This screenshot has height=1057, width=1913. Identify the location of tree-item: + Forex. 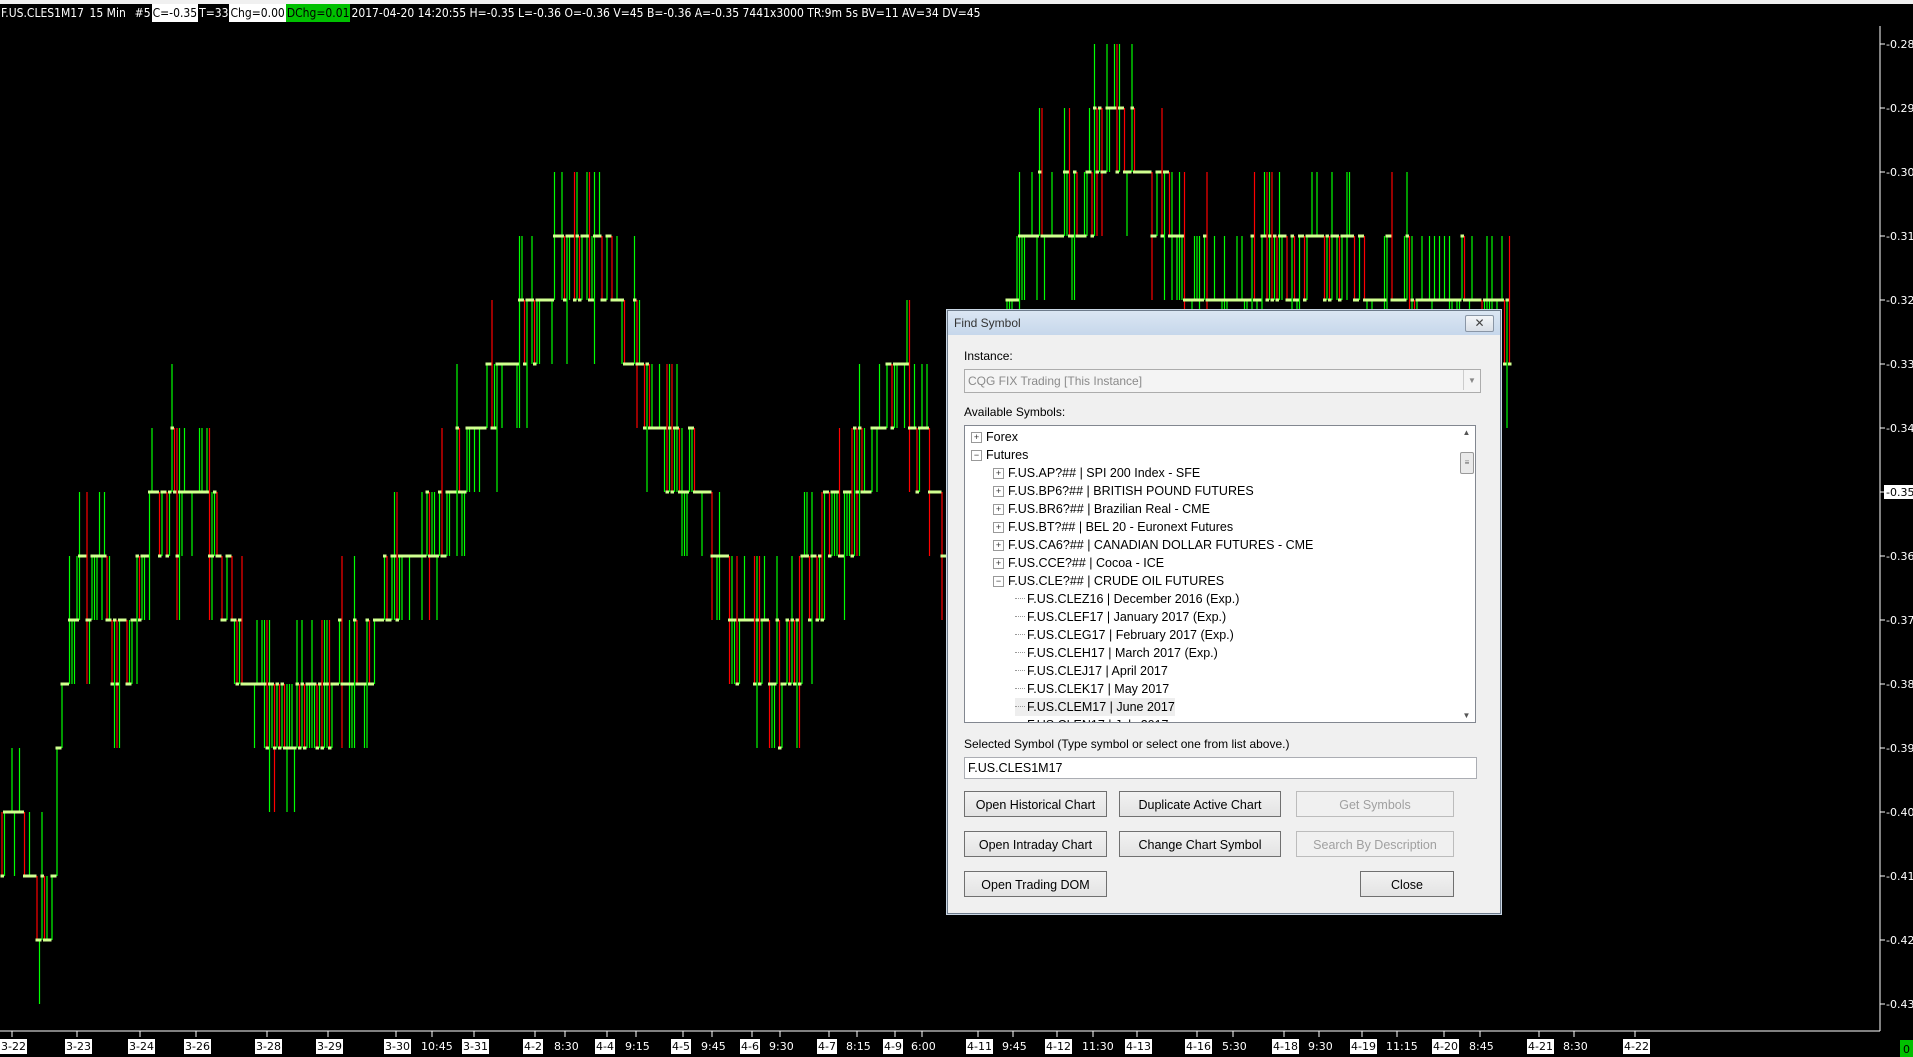
(994, 437).